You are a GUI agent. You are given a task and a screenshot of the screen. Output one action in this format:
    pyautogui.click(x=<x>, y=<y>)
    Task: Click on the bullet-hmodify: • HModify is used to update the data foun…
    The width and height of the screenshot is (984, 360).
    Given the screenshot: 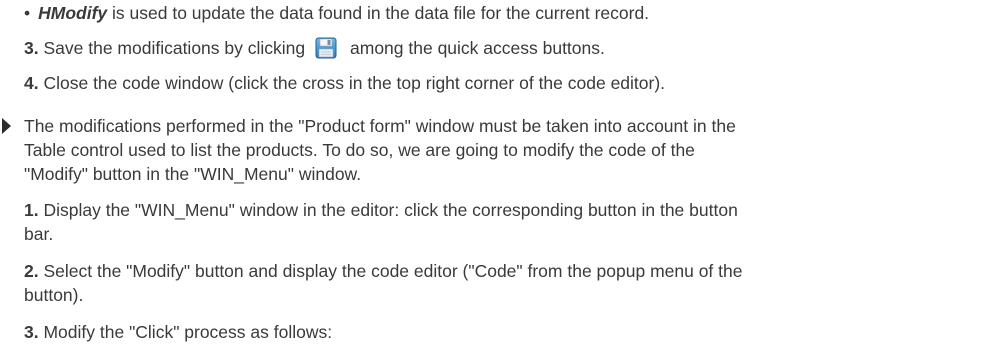 What is the action you would take?
    pyautogui.click(x=336, y=13)
    